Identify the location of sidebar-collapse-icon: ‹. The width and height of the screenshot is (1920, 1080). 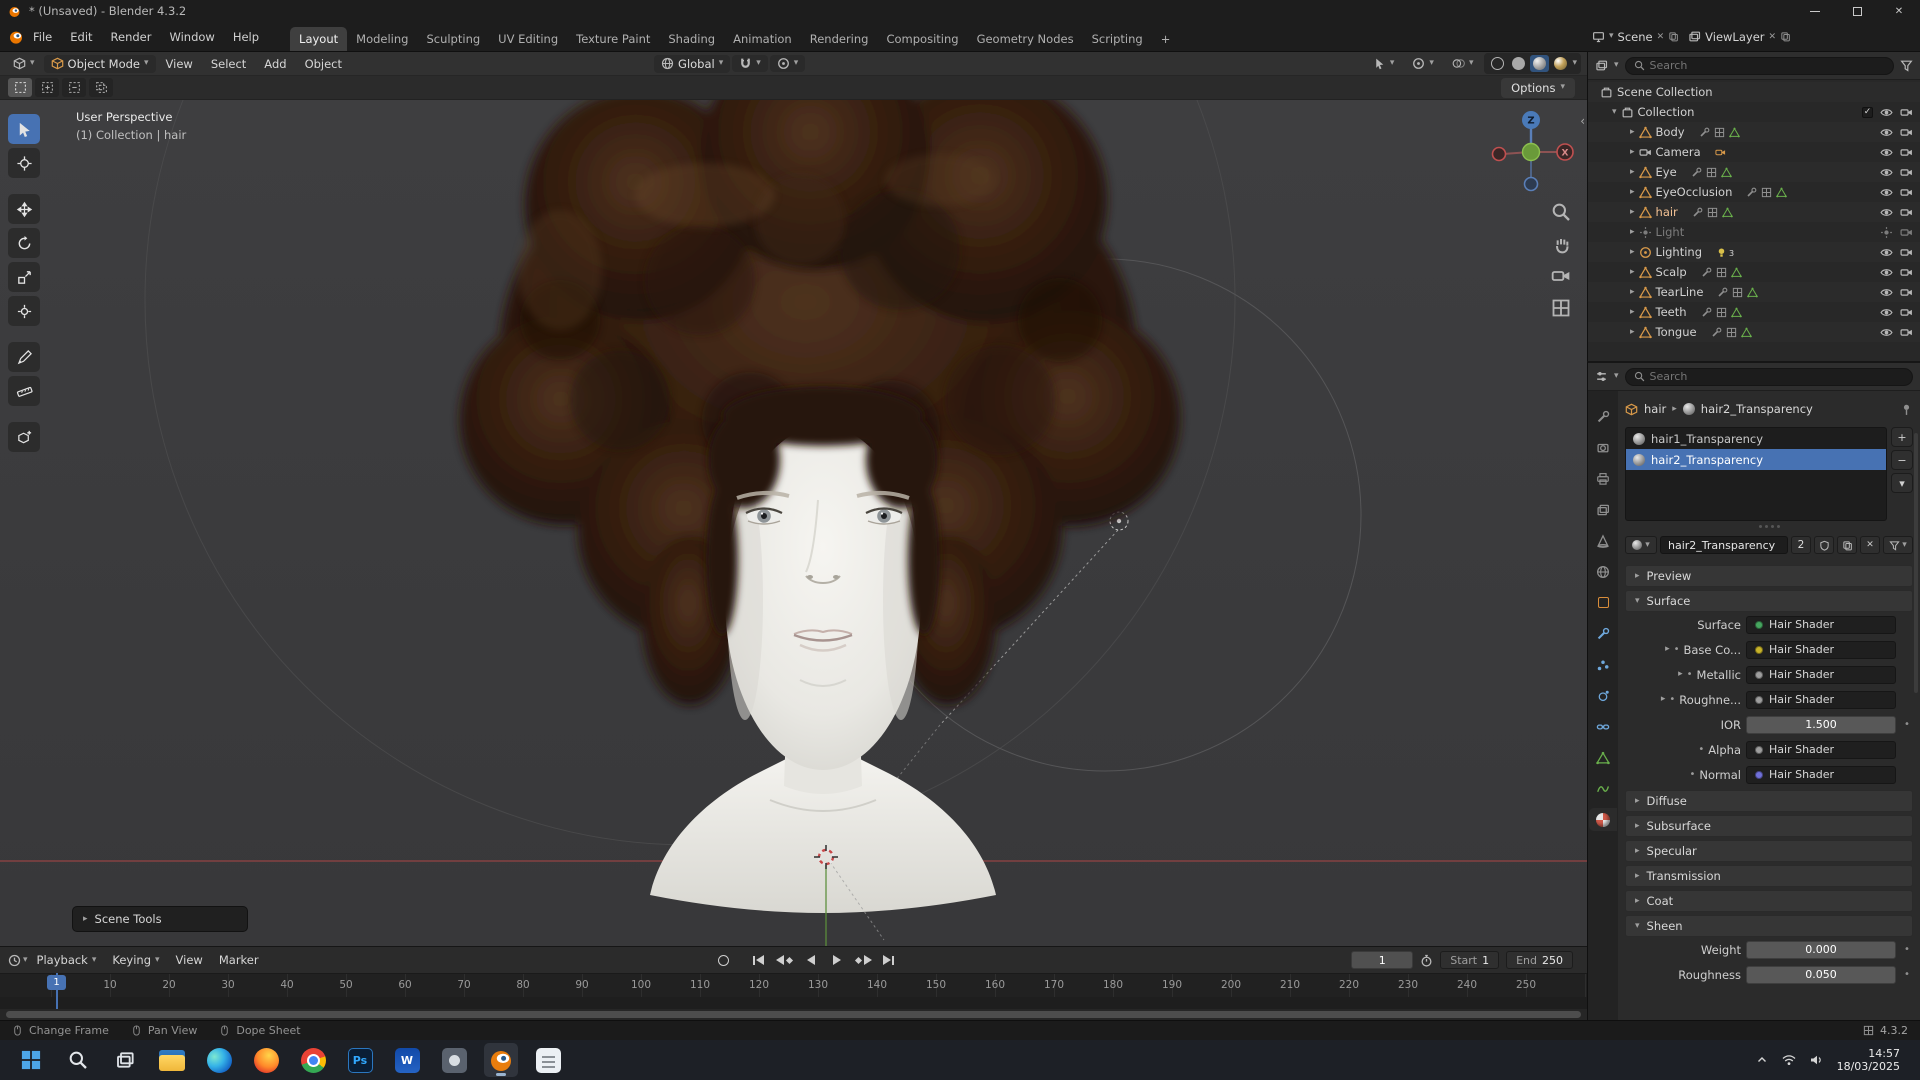
(1582, 121).